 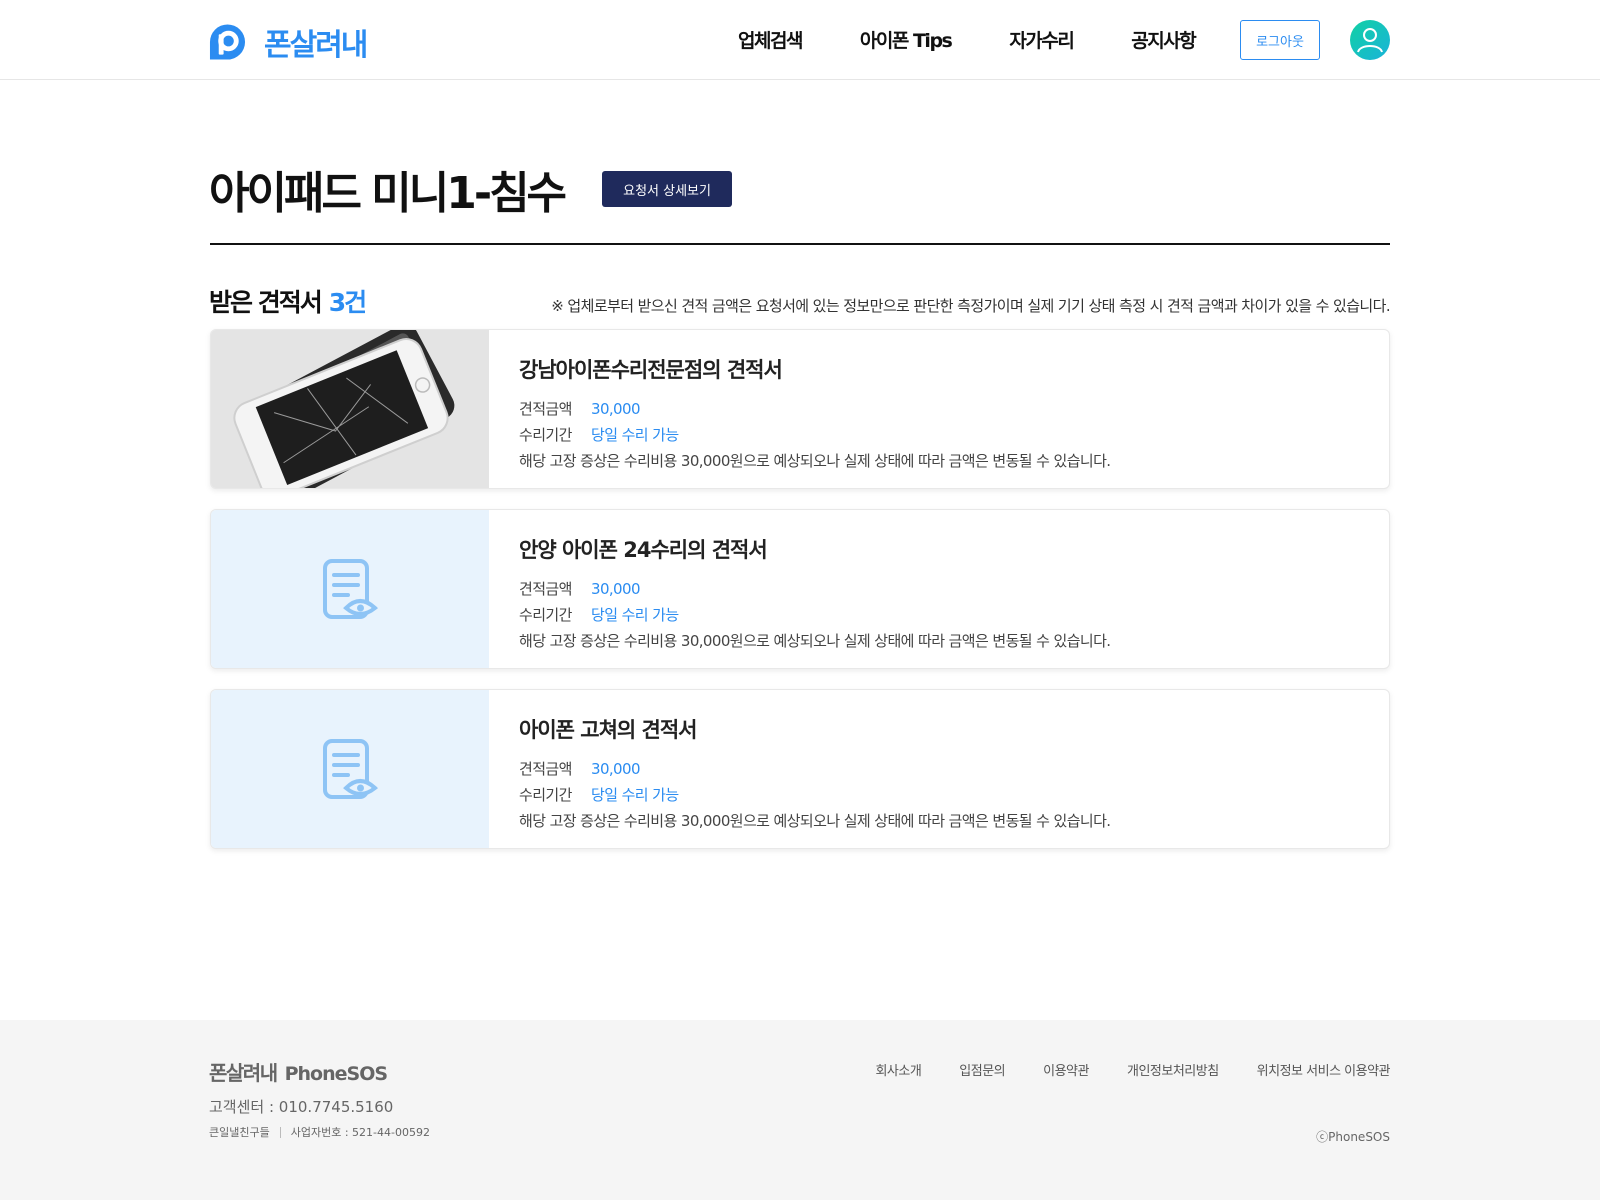 What do you see at coordinates (1066, 1069) in the screenshot?
I see `footer-link-terms: 이용약관` at bounding box center [1066, 1069].